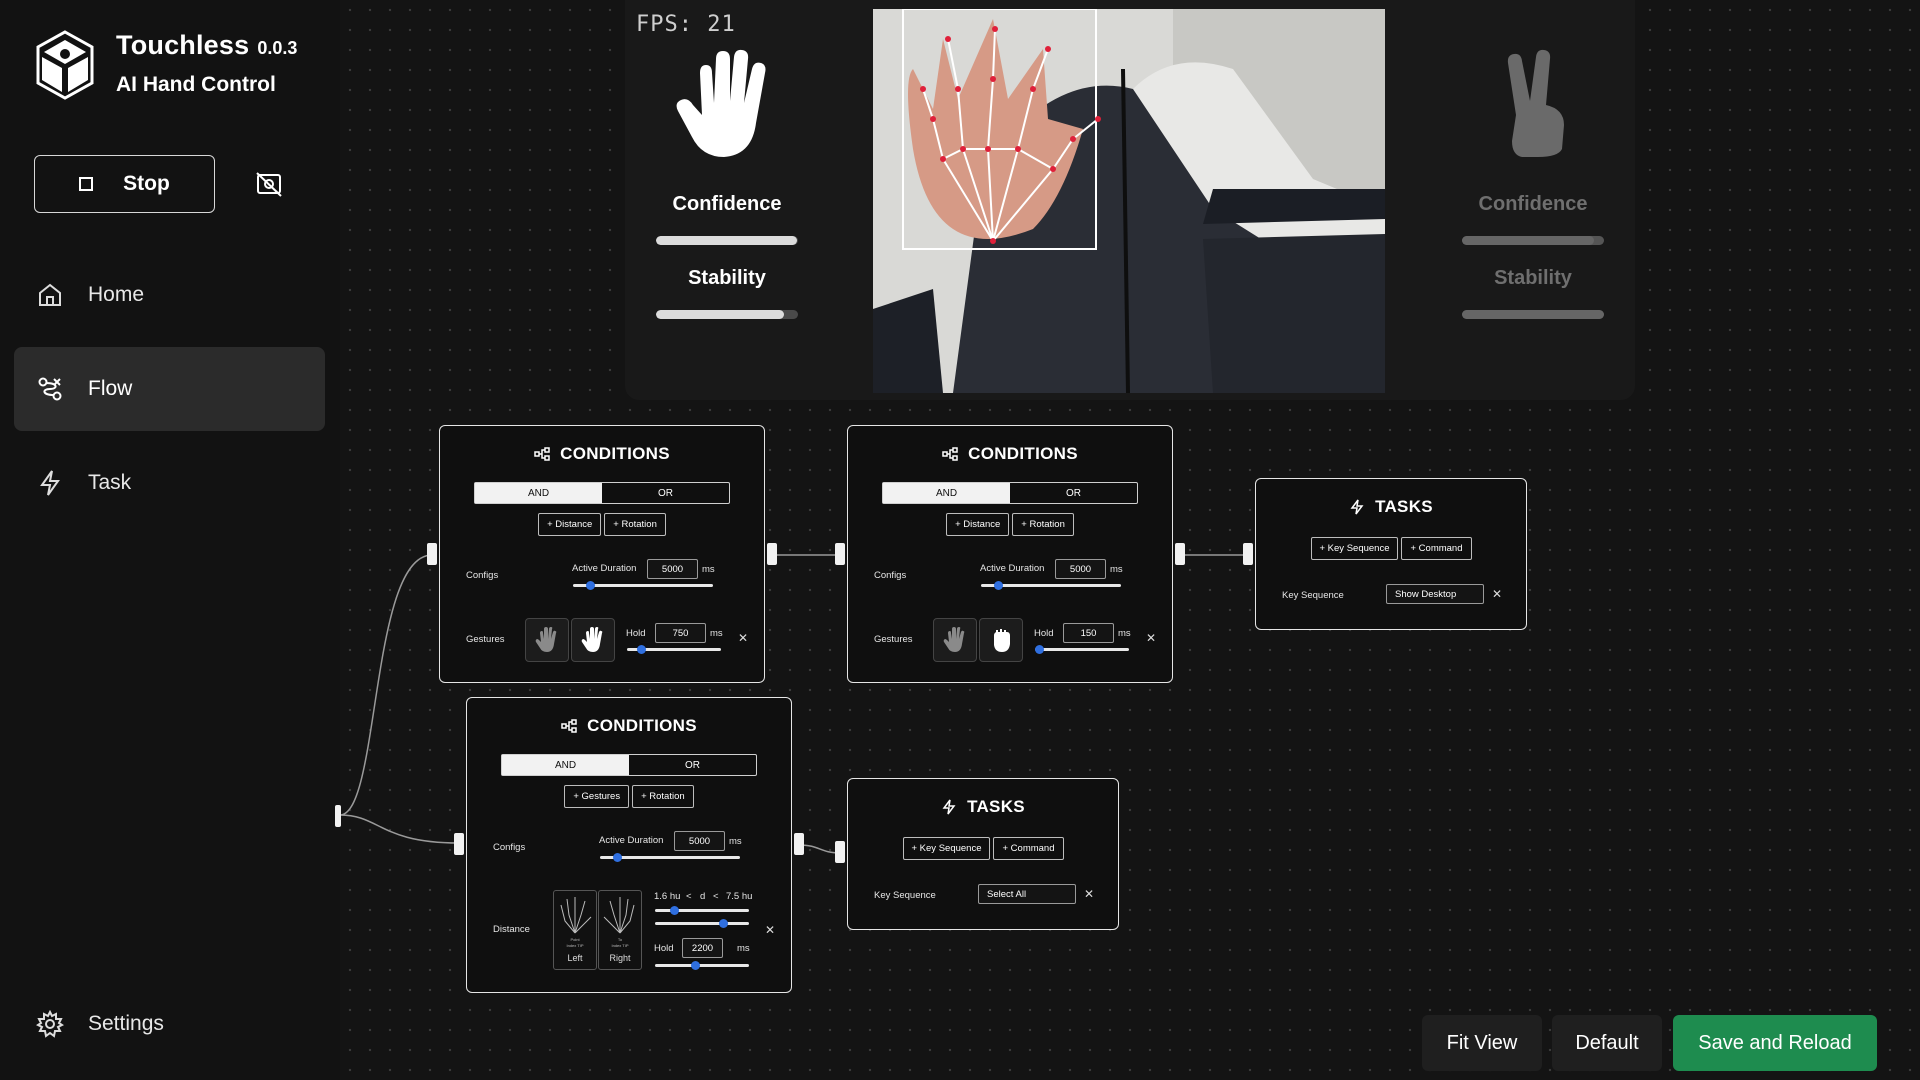 Image resolution: width=1920 pixels, height=1080 pixels. Describe the element at coordinates (1482, 1043) in the screenshot. I see `fit-view-button: Fit View` at that location.